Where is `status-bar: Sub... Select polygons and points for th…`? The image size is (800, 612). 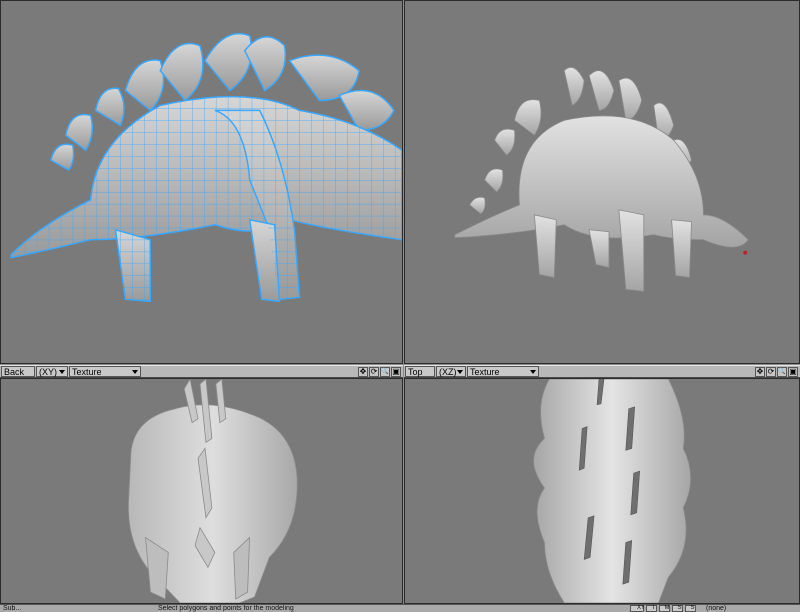 status-bar: Sub... Select polygons and points for th… is located at coordinates (400, 608).